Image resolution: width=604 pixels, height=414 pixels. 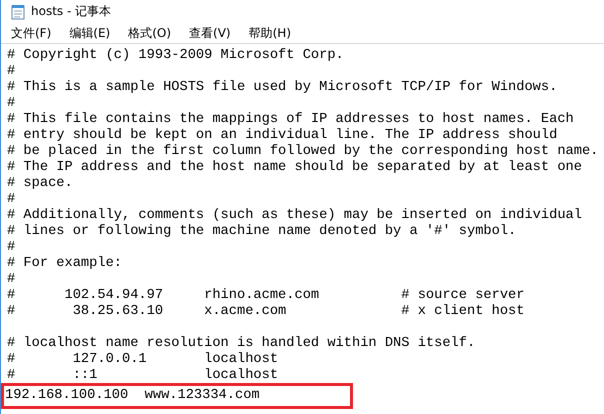 I want to click on text-line: # Copyright (c) 1993-2009 Microsoft Corp., so click(x=175, y=56).